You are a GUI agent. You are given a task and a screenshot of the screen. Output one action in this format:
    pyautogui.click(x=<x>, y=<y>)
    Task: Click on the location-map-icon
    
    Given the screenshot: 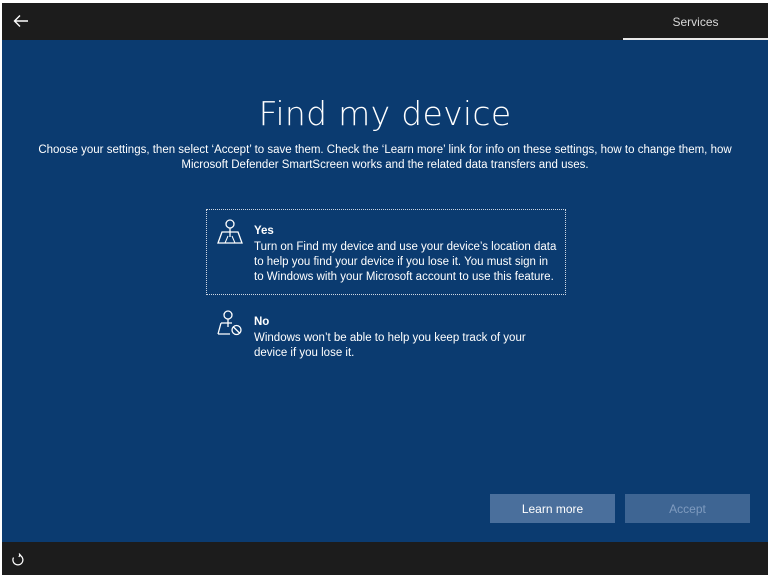 What is the action you would take?
    pyautogui.click(x=230, y=231)
    